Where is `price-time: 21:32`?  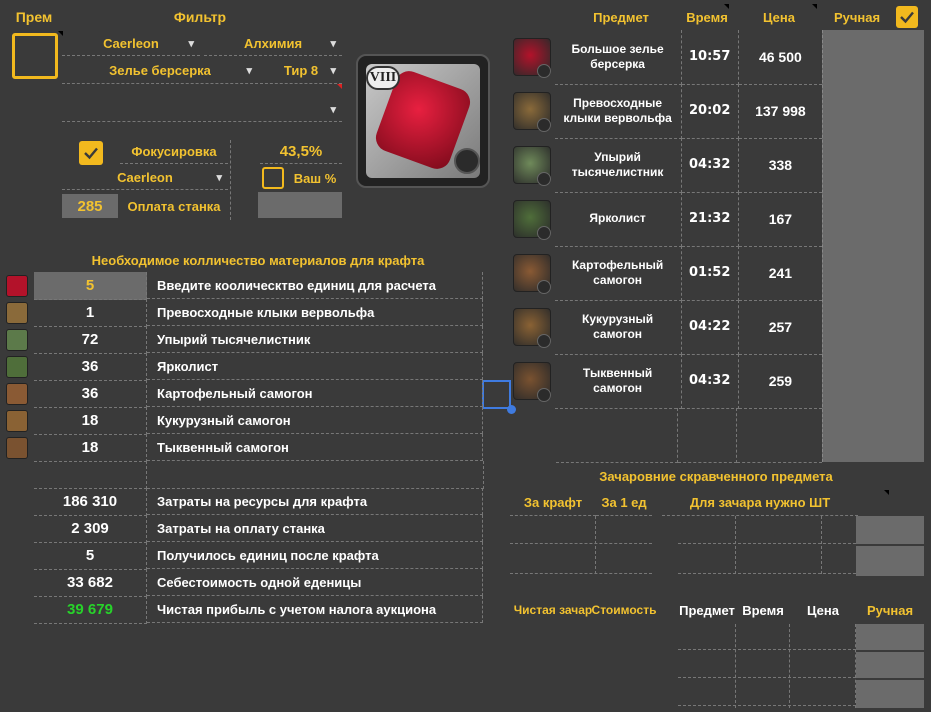
price-time: 21:32 is located at coordinates (710, 219).